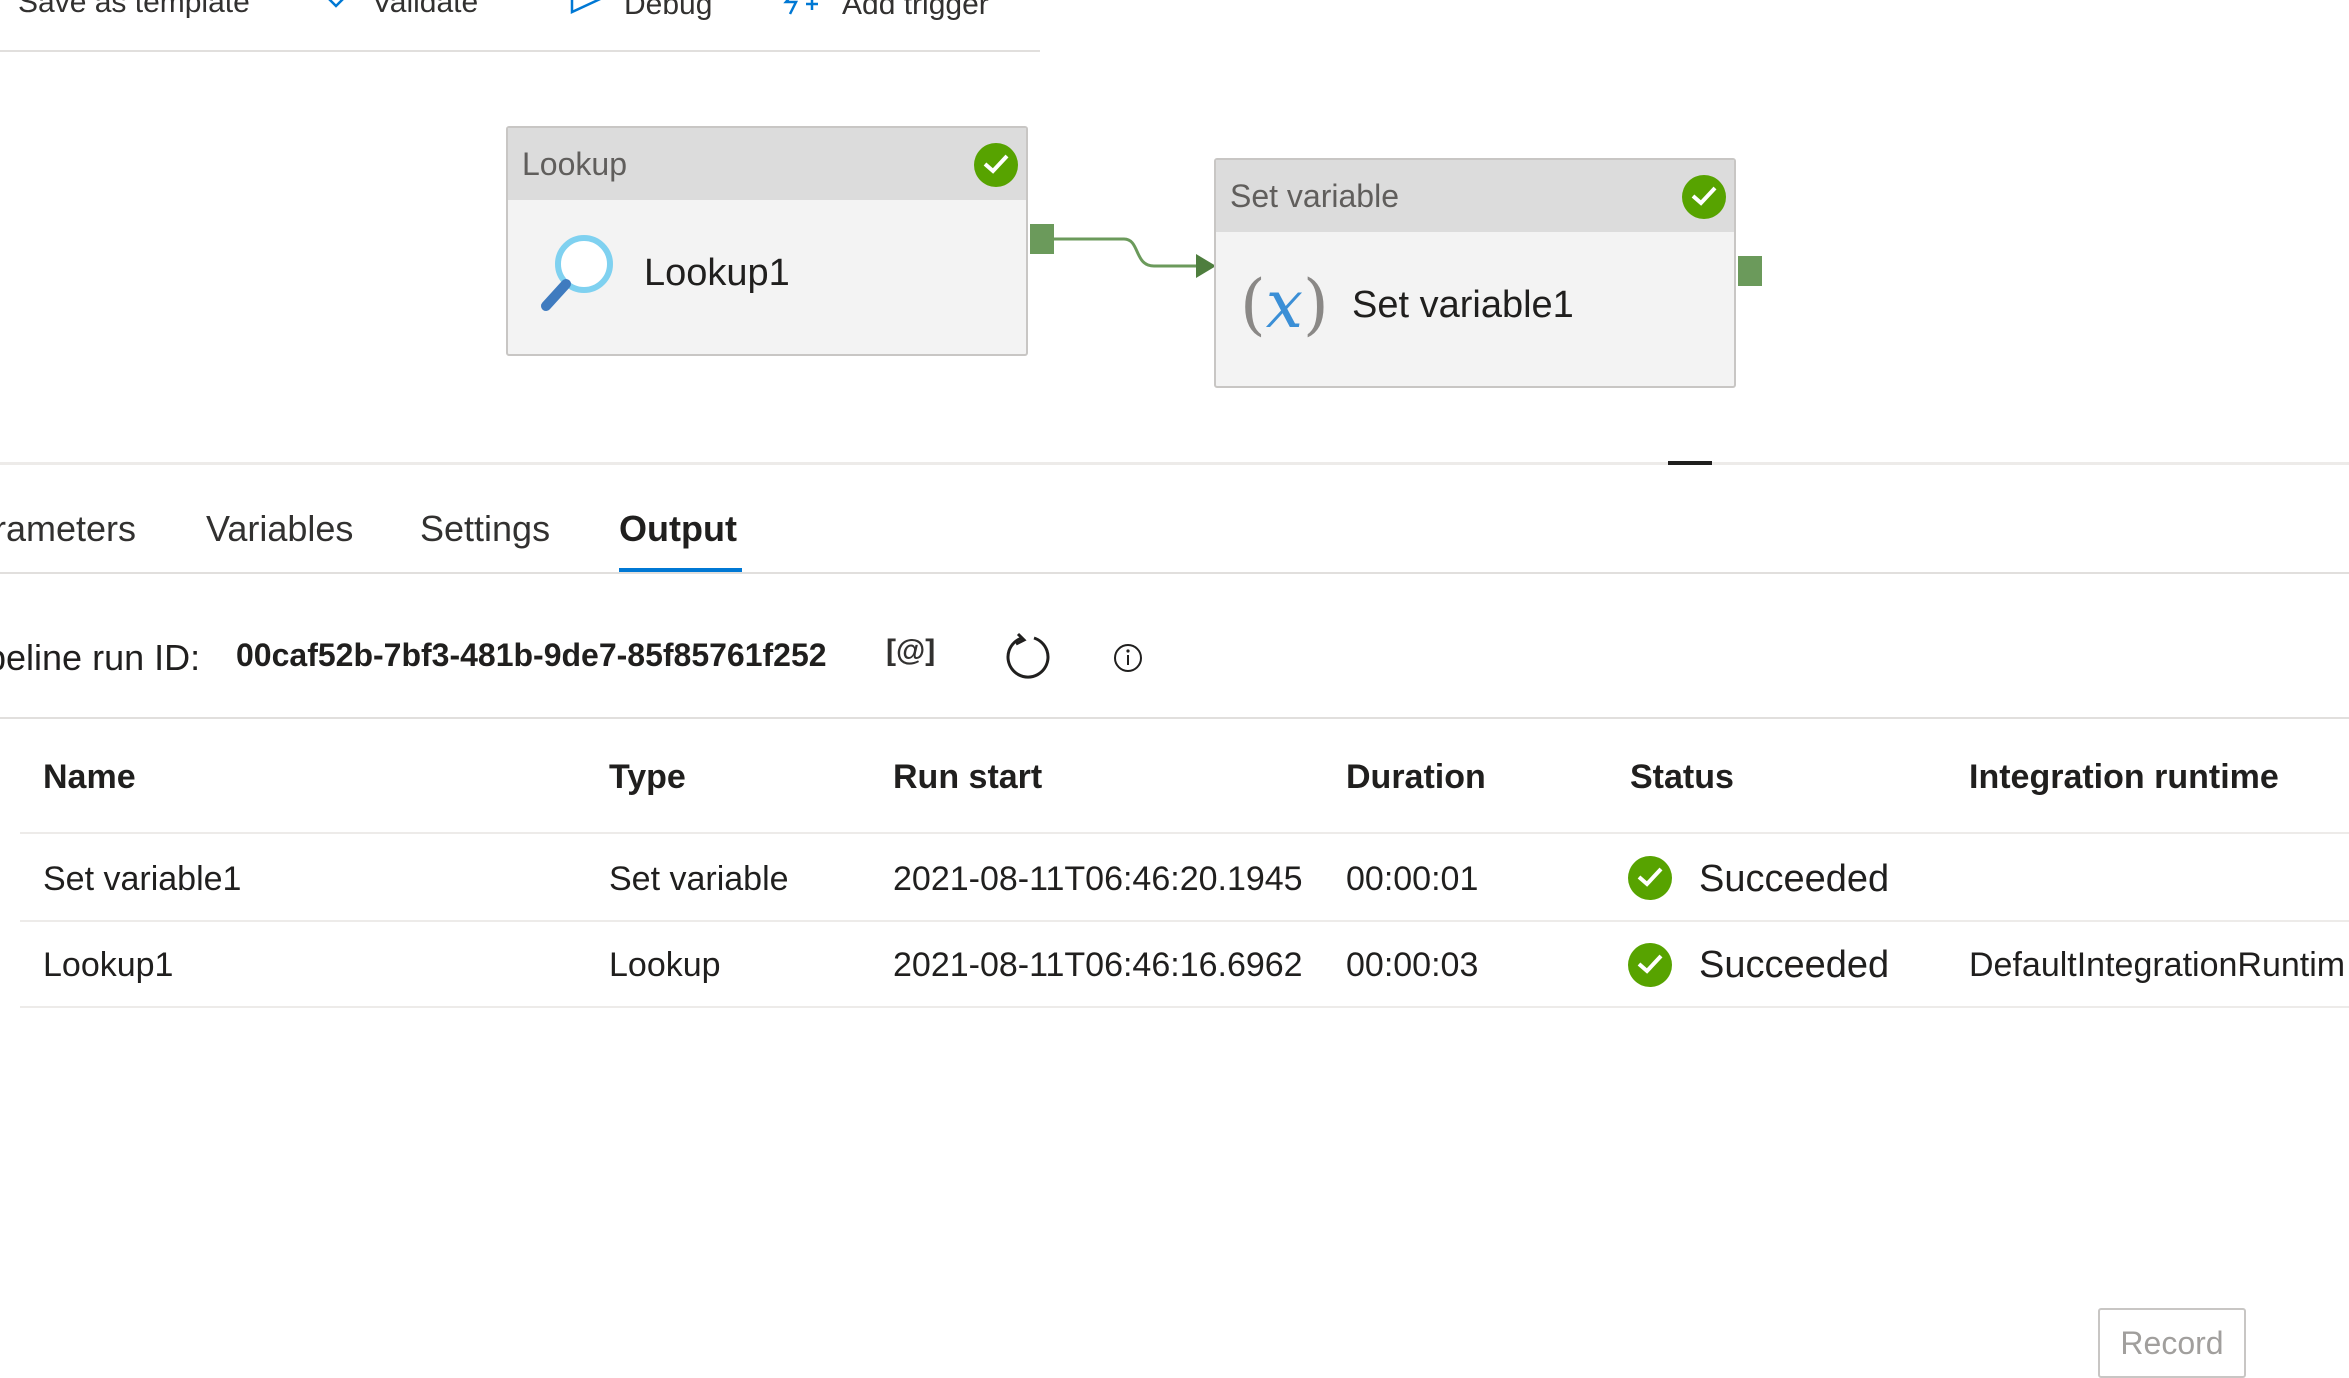  I want to click on debug-label: Debug, so click(668, 10).